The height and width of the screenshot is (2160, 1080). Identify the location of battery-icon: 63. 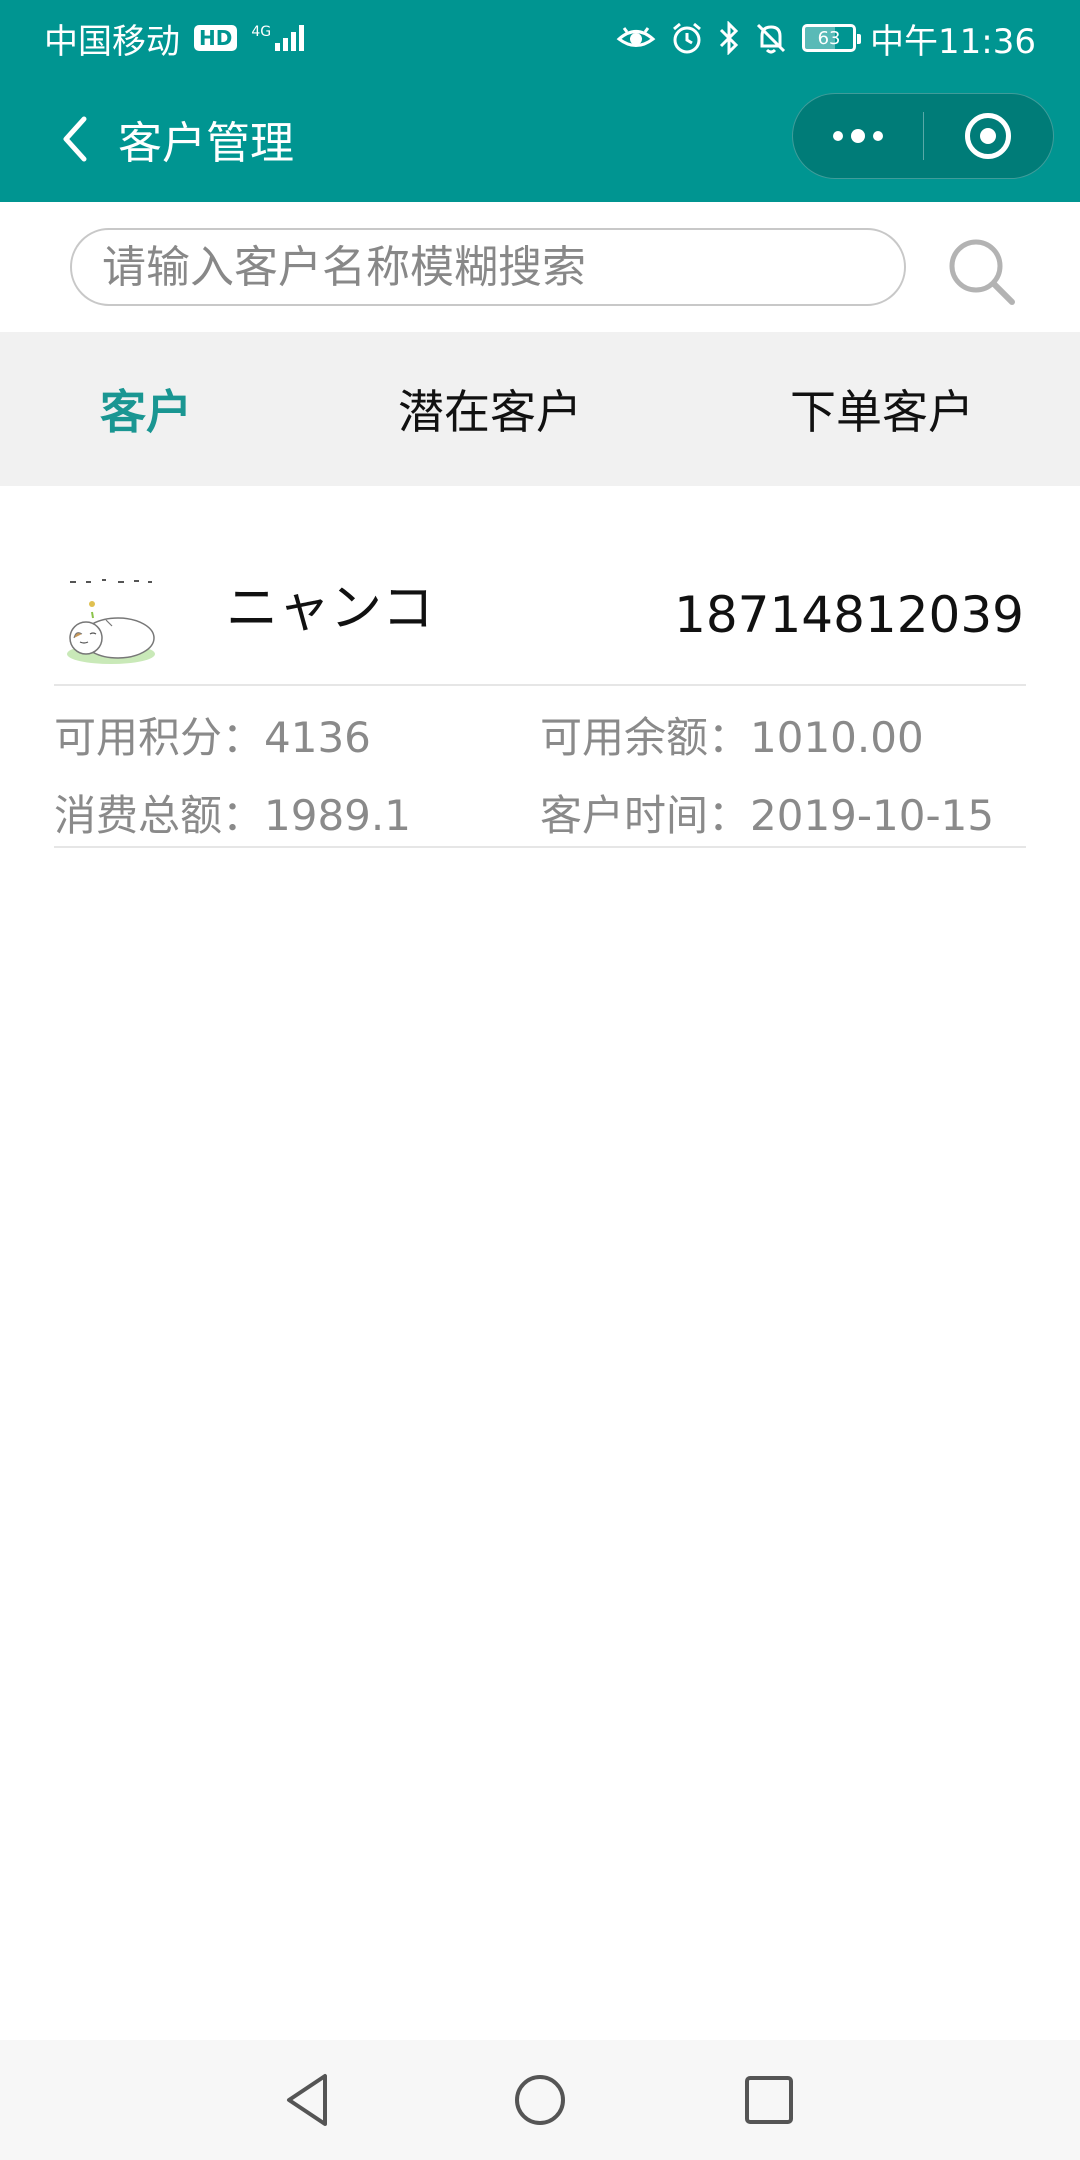
(832, 38).